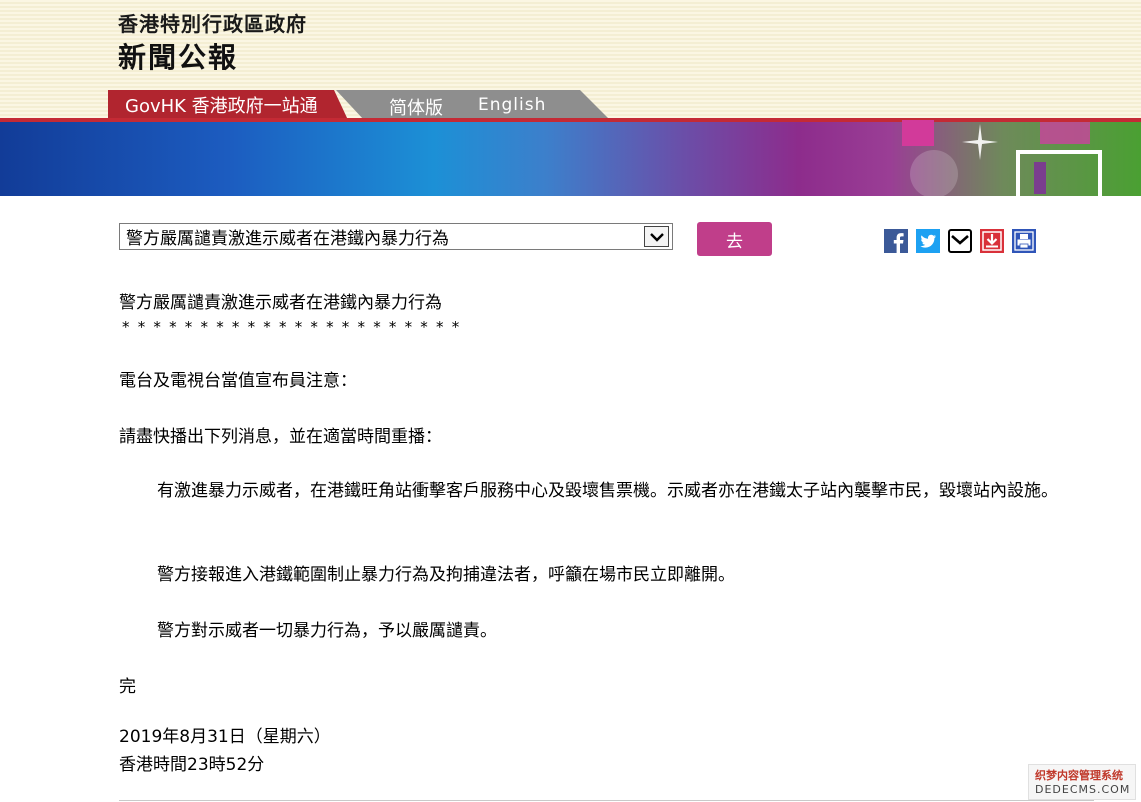 Image resolution: width=1141 pixels, height=802 pixels. Describe the element at coordinates (1083, 789) in the screenshot. I see `watermark-line2: DEDECMS.COM` at that location.